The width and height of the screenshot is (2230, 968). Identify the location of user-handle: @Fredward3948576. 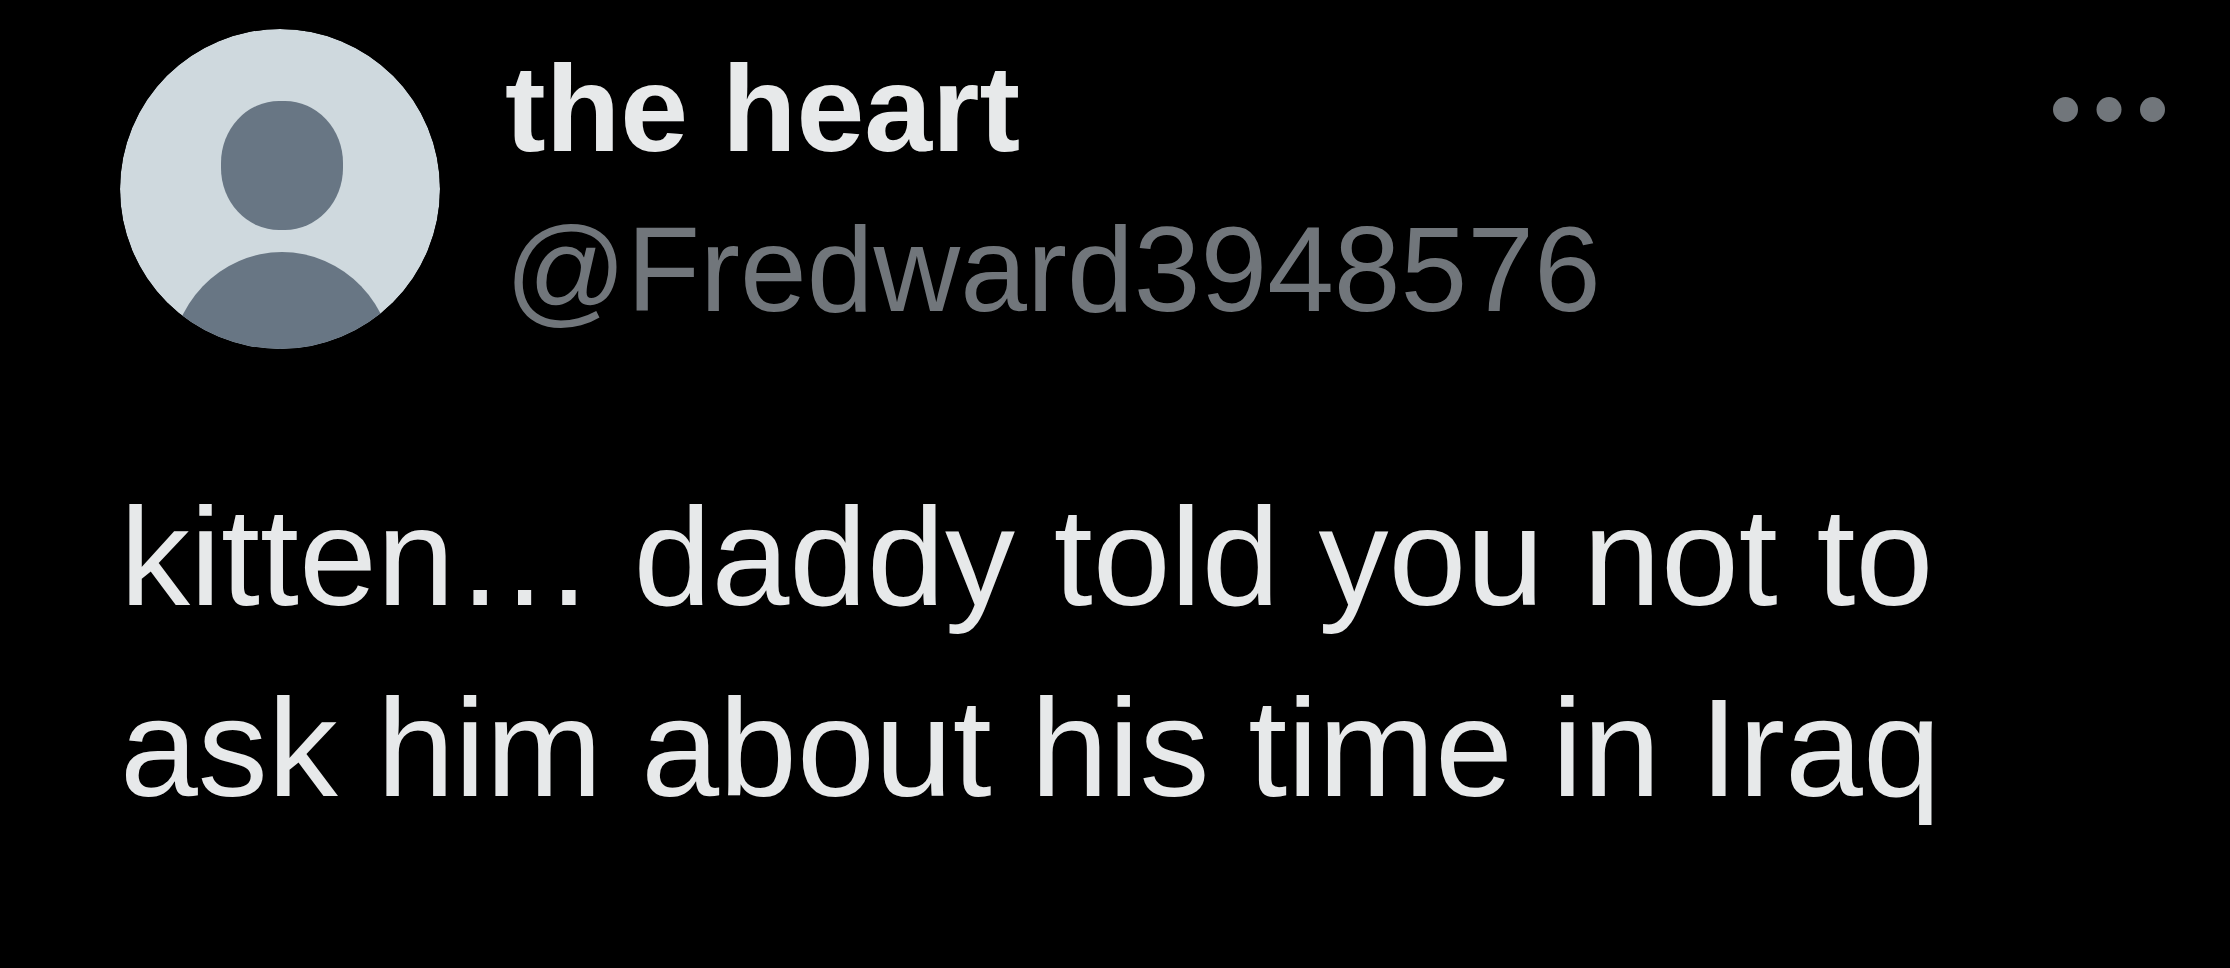
(1053, 269).